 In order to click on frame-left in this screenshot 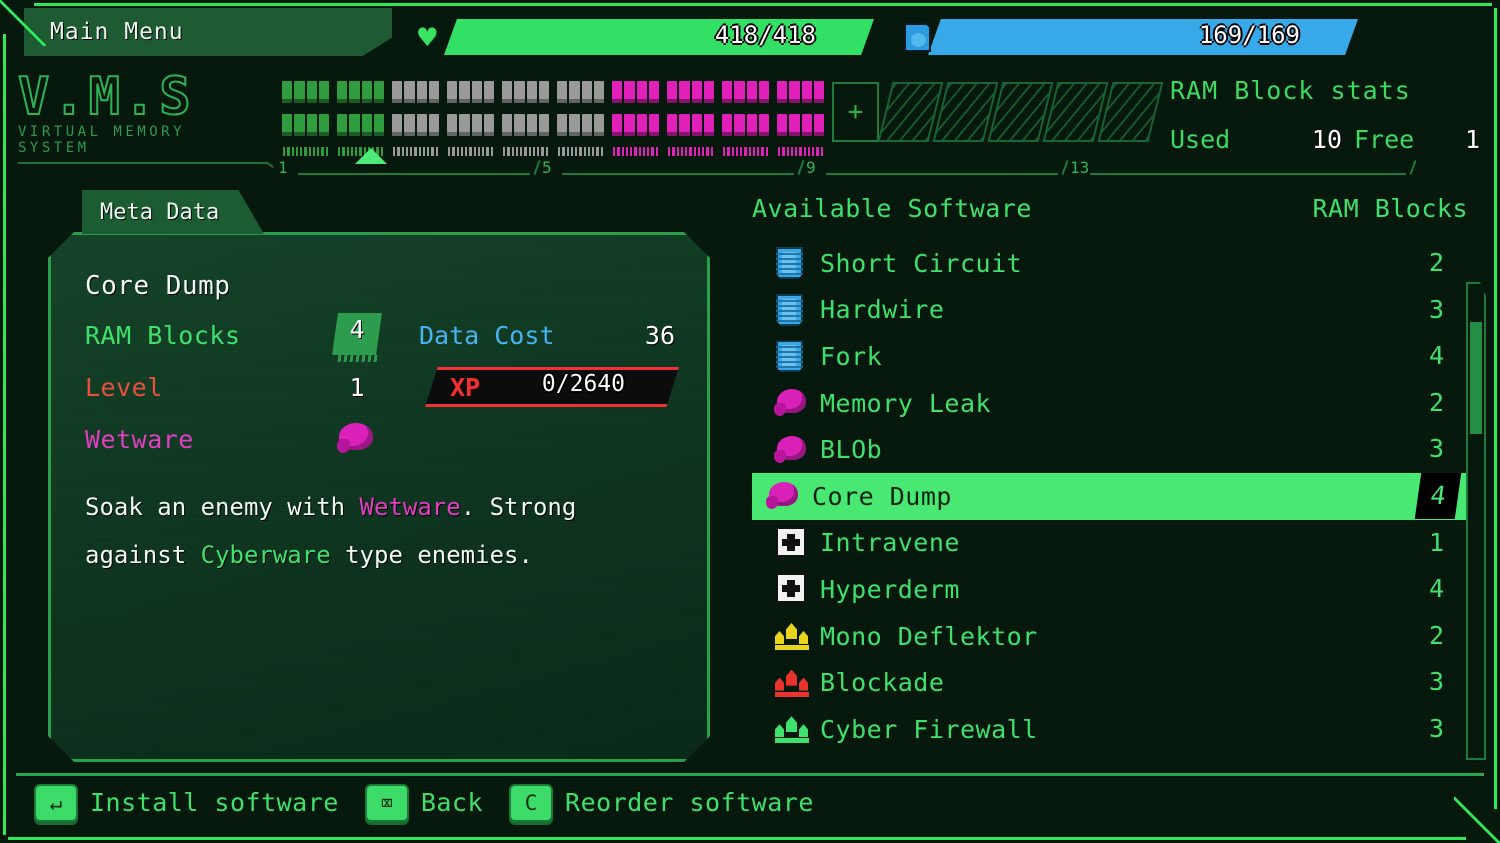, I will do `click(4, 434)`.